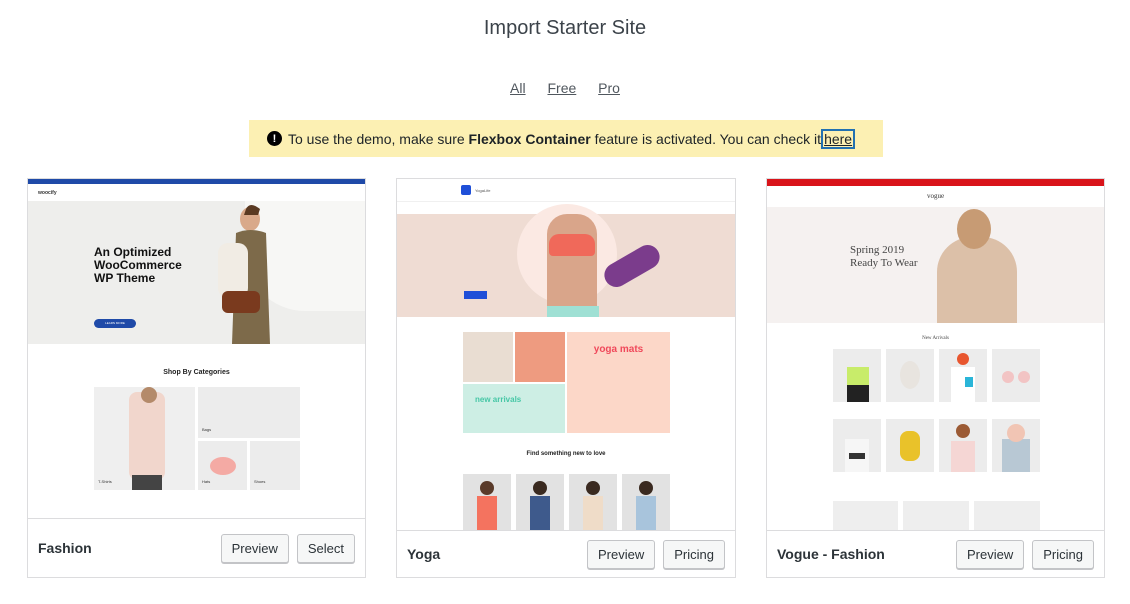 The width and height of the screenshot is (1130, 604). What do you see at coordinates (936, 419) in the screenshot?
I see `preview-product-grid` at bounding box center [936, 419].